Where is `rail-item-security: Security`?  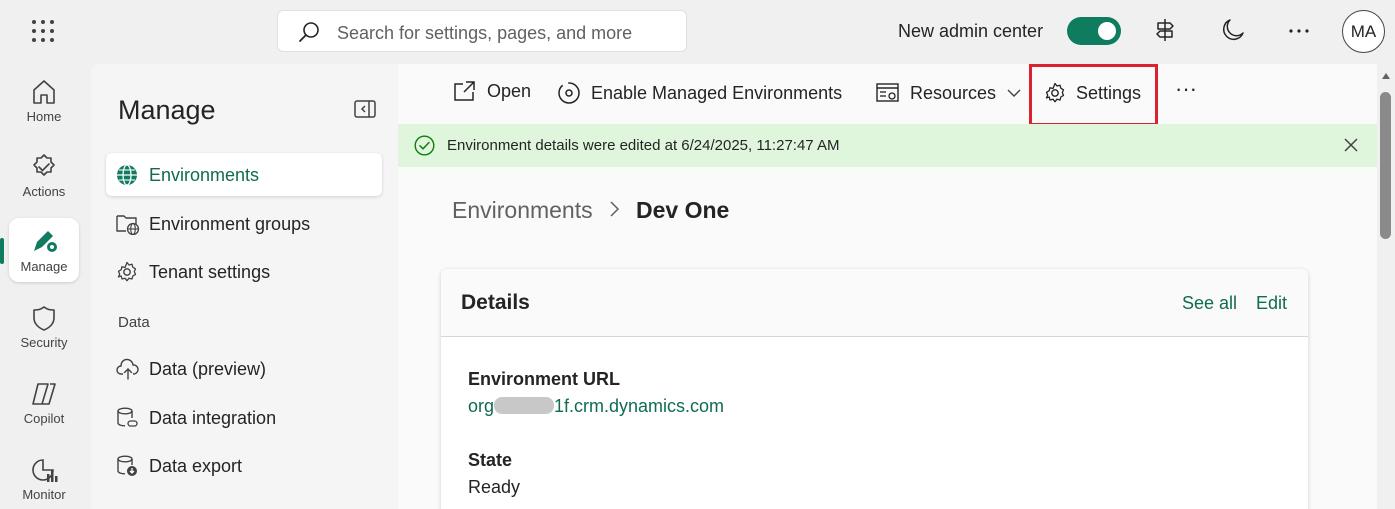 rail-item-security: Security is located at coordinates (44, 328).